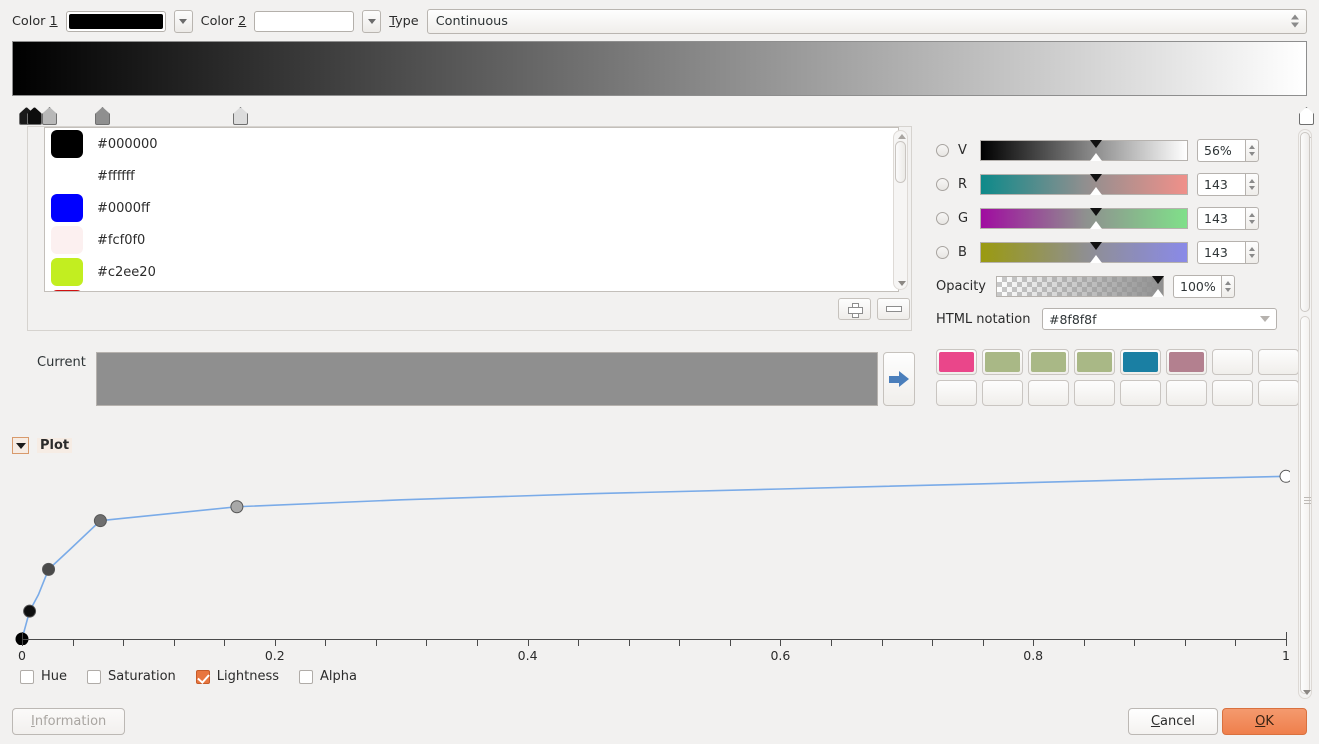 The width and height of the screenshot is (1319, 744). What do you see at coordinates (1221, 184) in the screenshot?
I see `channel-value-r: 143` at bounding box center [1221, 184].